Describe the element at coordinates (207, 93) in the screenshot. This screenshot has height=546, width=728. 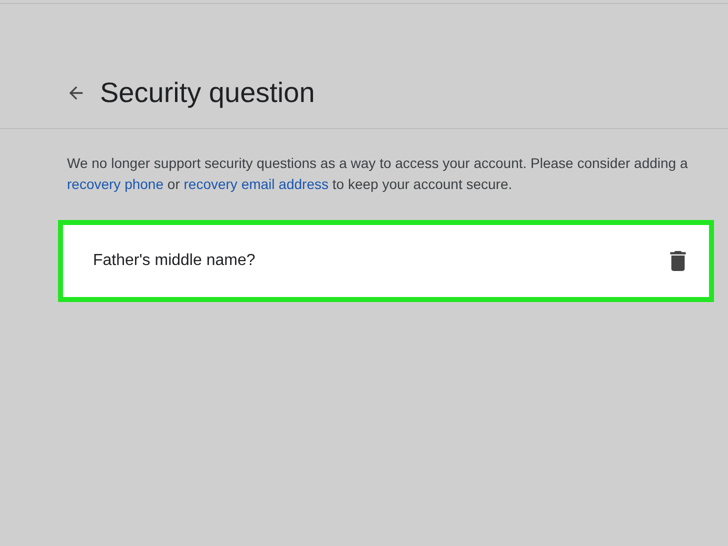
I see `page-title: Security question` at that location.